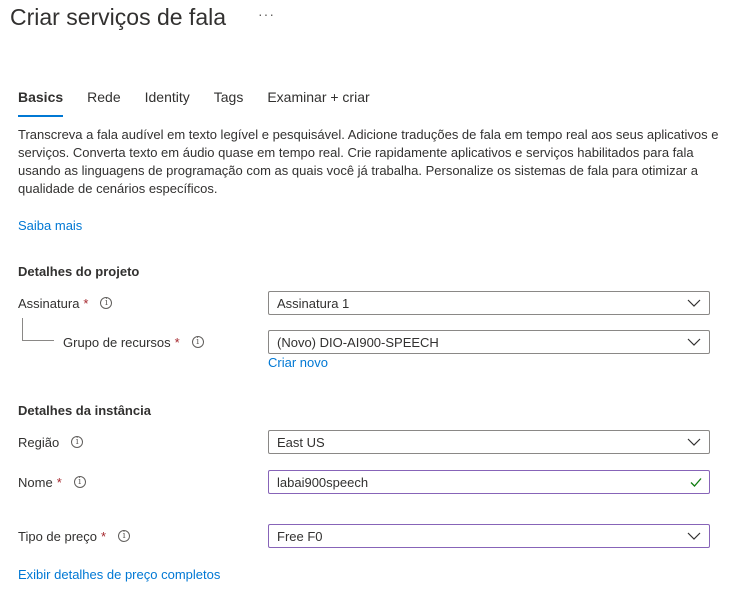  I want to click on resource-group-label: Grupo de recursos * i, so click(133, 342).